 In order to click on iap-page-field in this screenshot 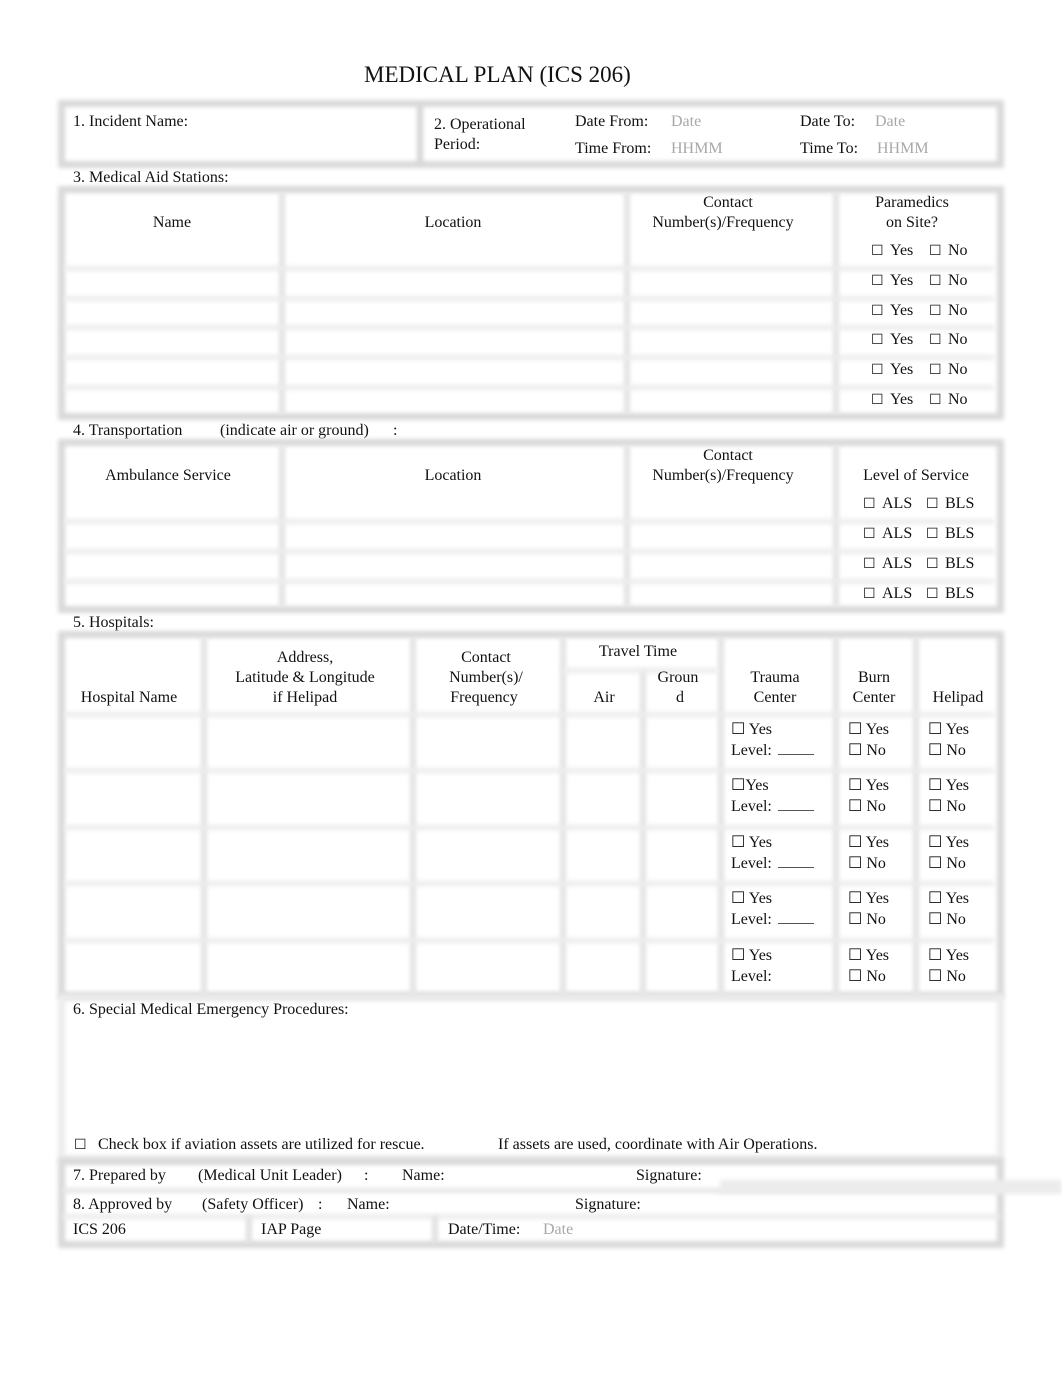, I will do `click(380, 1229)`.